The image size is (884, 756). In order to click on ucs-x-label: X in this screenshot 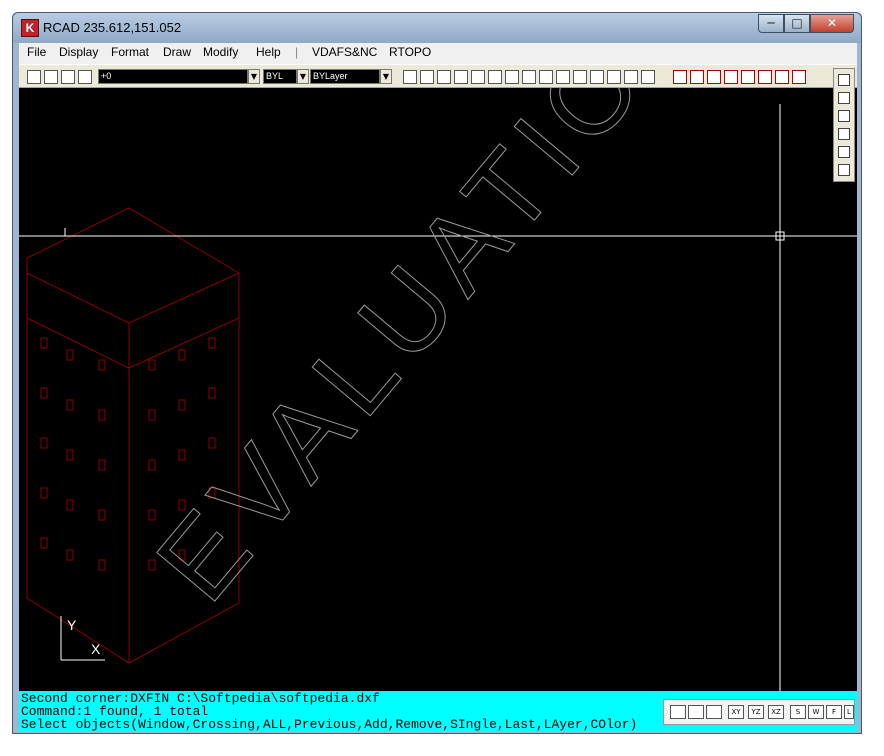, I will do `click(96, 649)`.